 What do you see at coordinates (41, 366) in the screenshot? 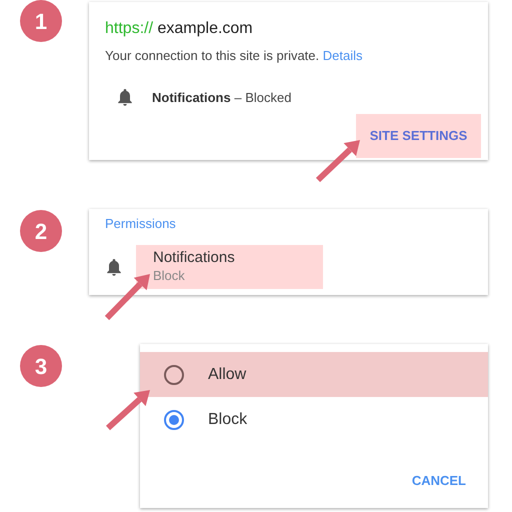
I see `step-number: 3` at bounding box center [41, 366].